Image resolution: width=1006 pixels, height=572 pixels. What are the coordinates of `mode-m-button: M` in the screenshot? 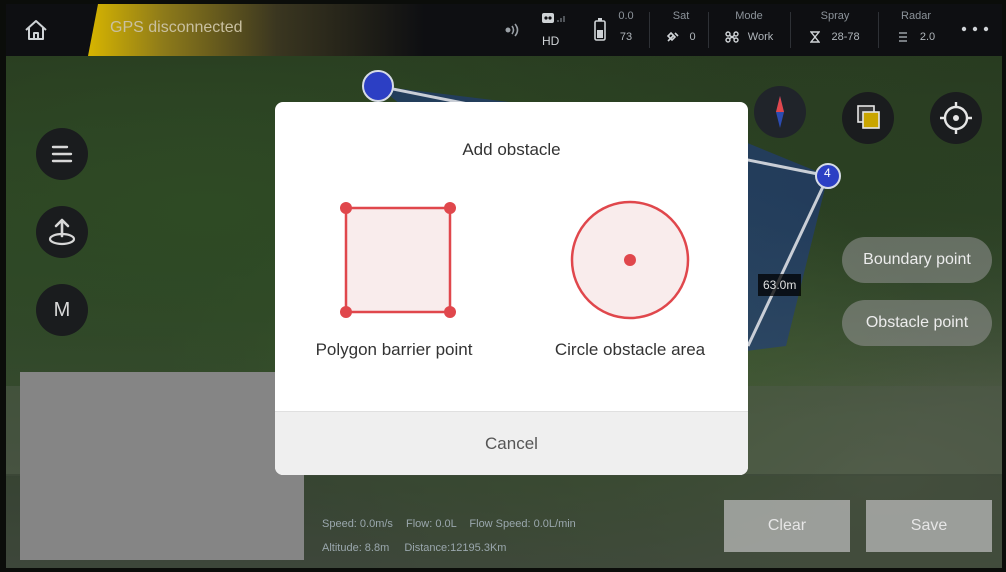 It's located at (62, 310).